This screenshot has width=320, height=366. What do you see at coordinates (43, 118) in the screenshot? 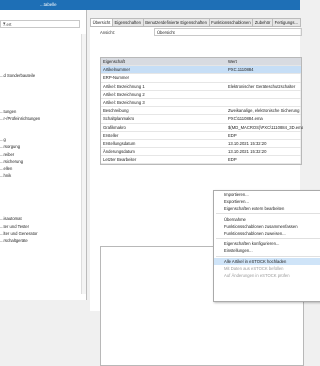
I see `tree-item: ...r-/Prüfeinrichtungen` at bounding box center [43, 118].